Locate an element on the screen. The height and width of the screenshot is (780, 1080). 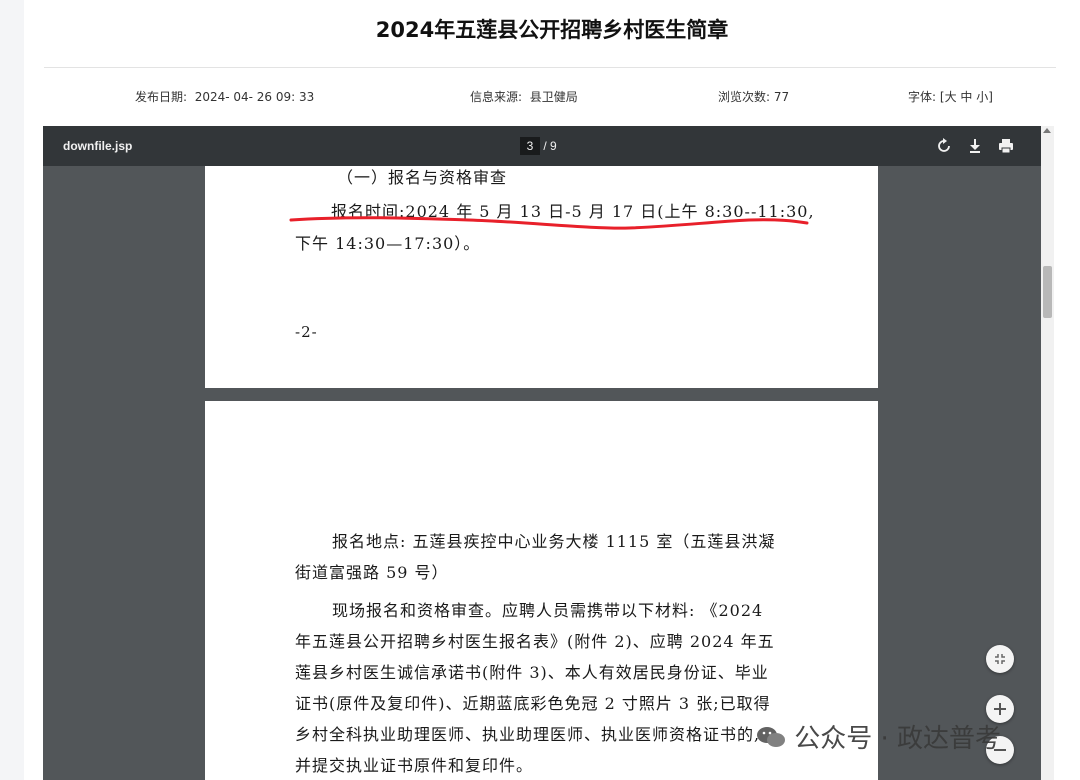
view-count-value: 77 is located at coordinates (781, 97).